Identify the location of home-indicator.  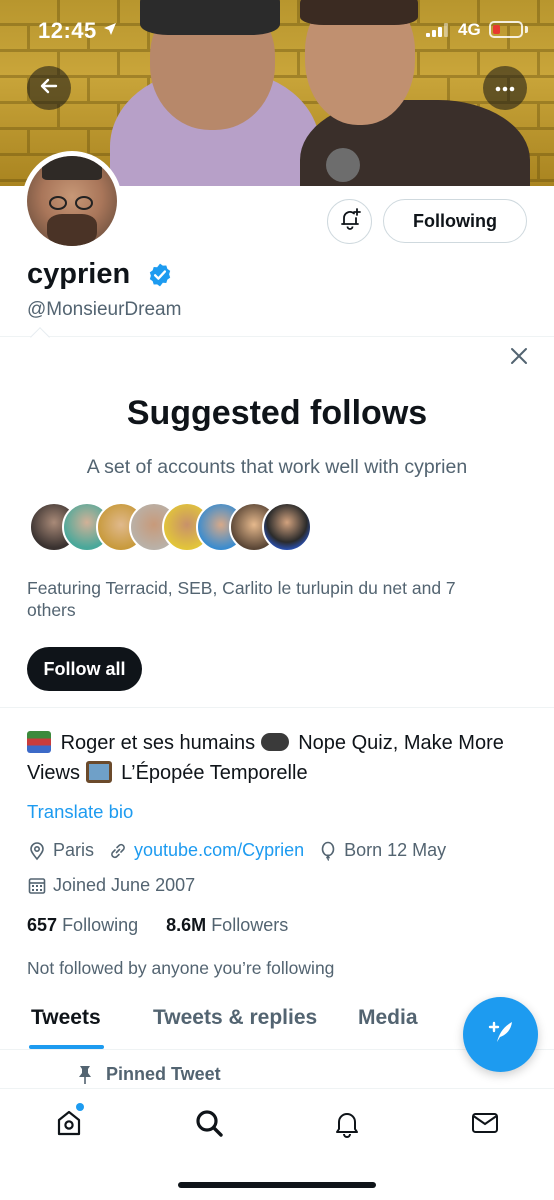
(277, 1185).